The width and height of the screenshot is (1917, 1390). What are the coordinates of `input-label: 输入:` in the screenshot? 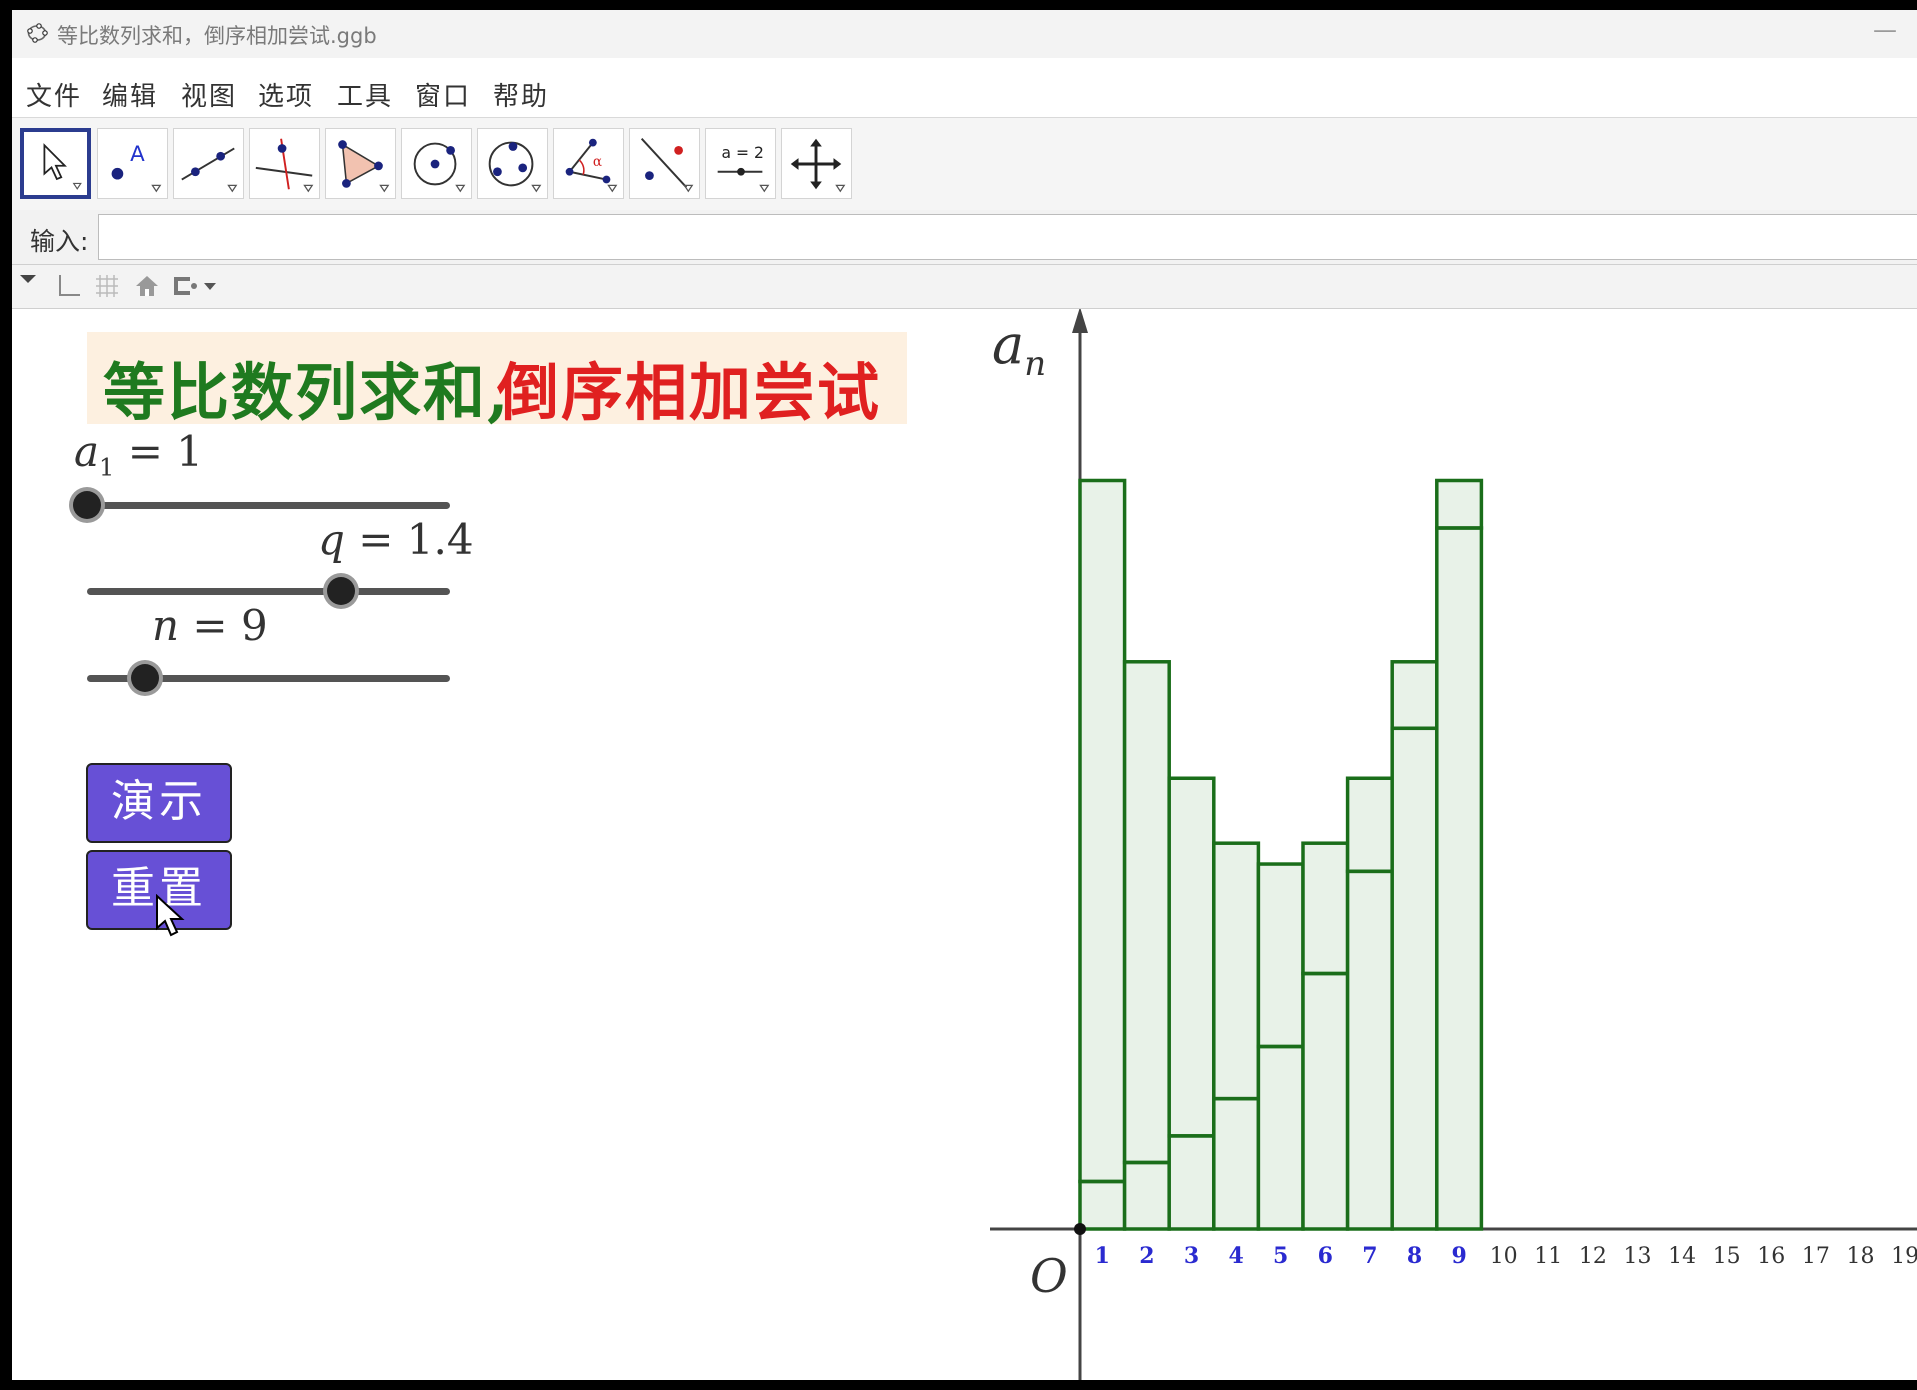 It's located at (59, 241).